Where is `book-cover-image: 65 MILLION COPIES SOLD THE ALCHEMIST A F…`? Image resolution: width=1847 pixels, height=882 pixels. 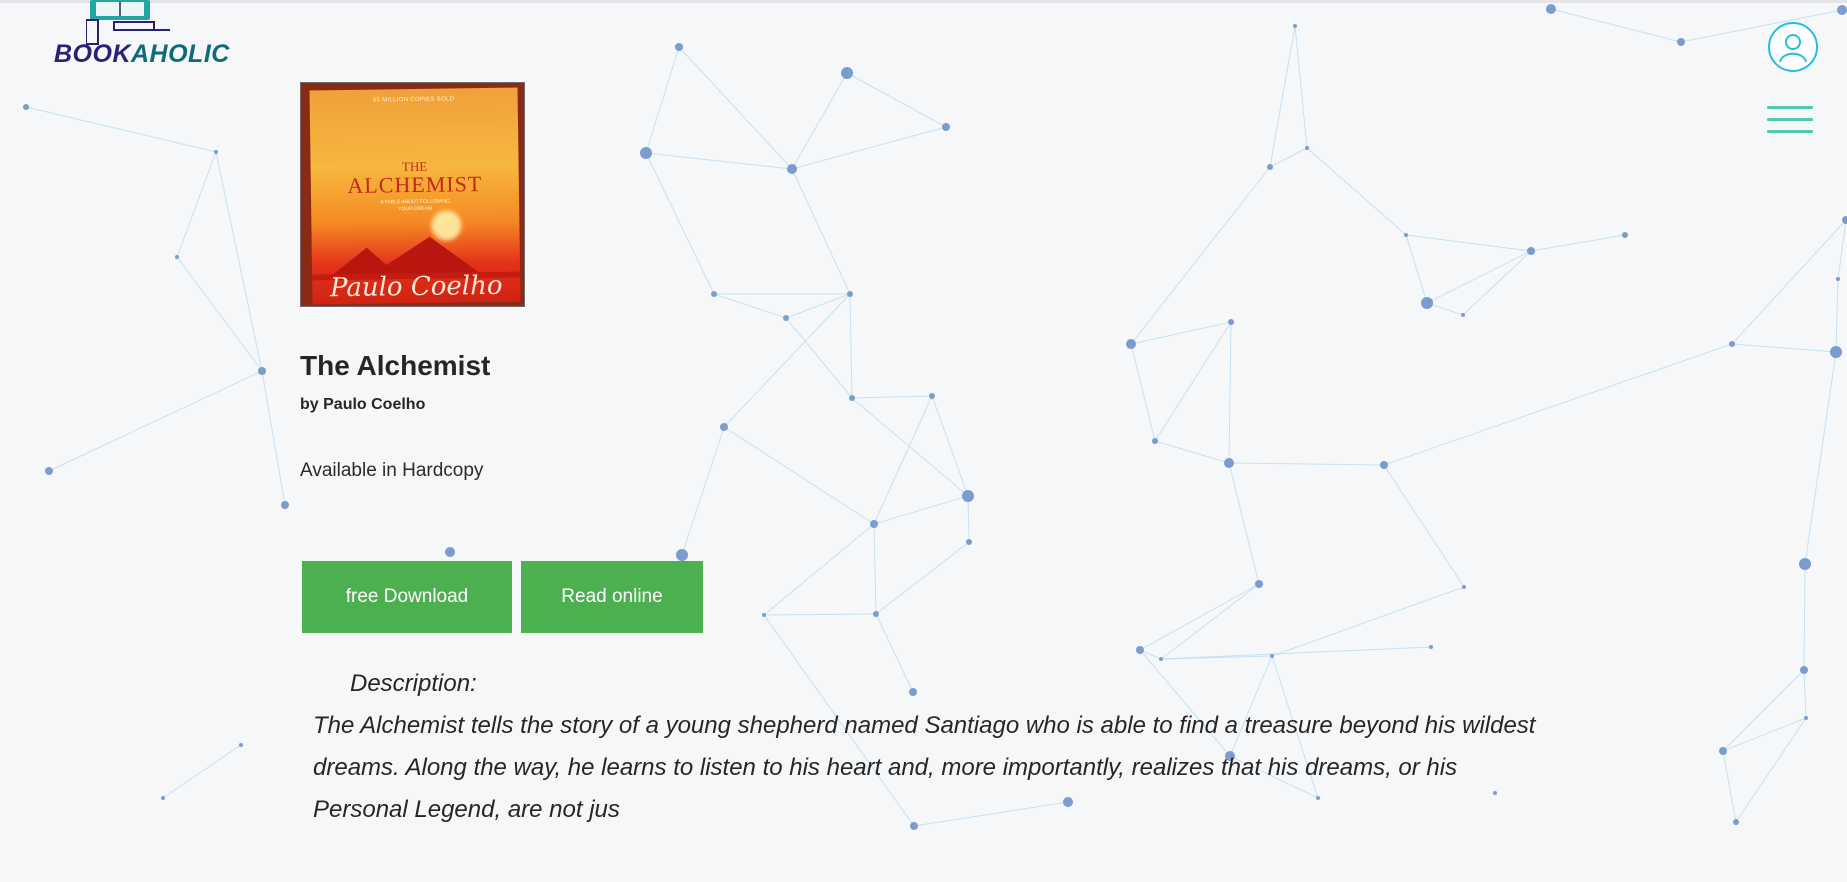
book-cover-image: 65 MILLION COPIES SOLD THE ALCHEMIST A F… is located at coordinates (412, 194).